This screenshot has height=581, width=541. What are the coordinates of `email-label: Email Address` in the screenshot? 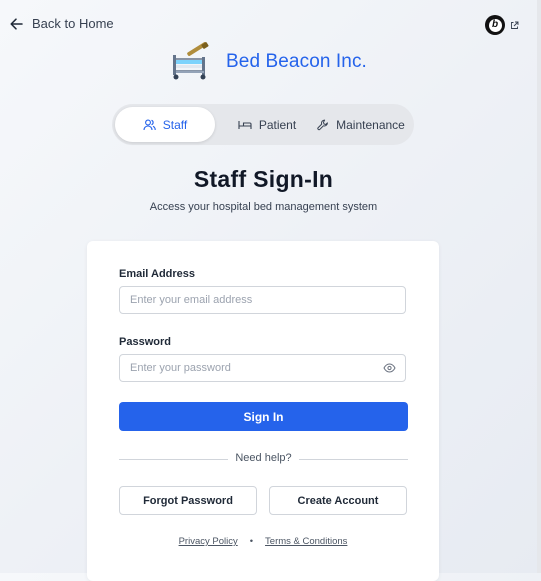 It's located at (157, 274).